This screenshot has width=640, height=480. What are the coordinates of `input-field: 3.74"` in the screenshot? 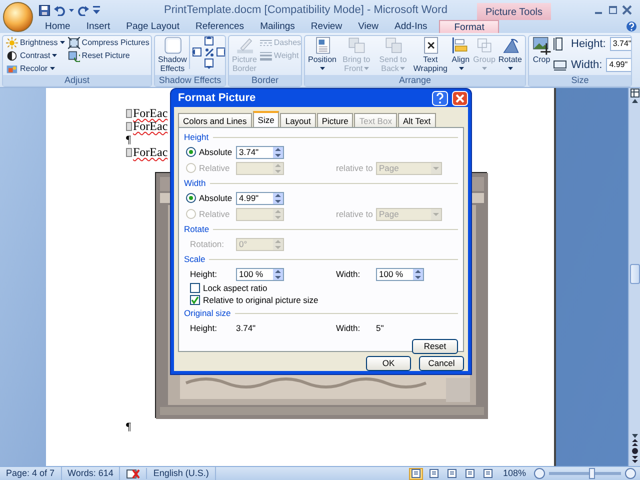 It's located at (620, 44).